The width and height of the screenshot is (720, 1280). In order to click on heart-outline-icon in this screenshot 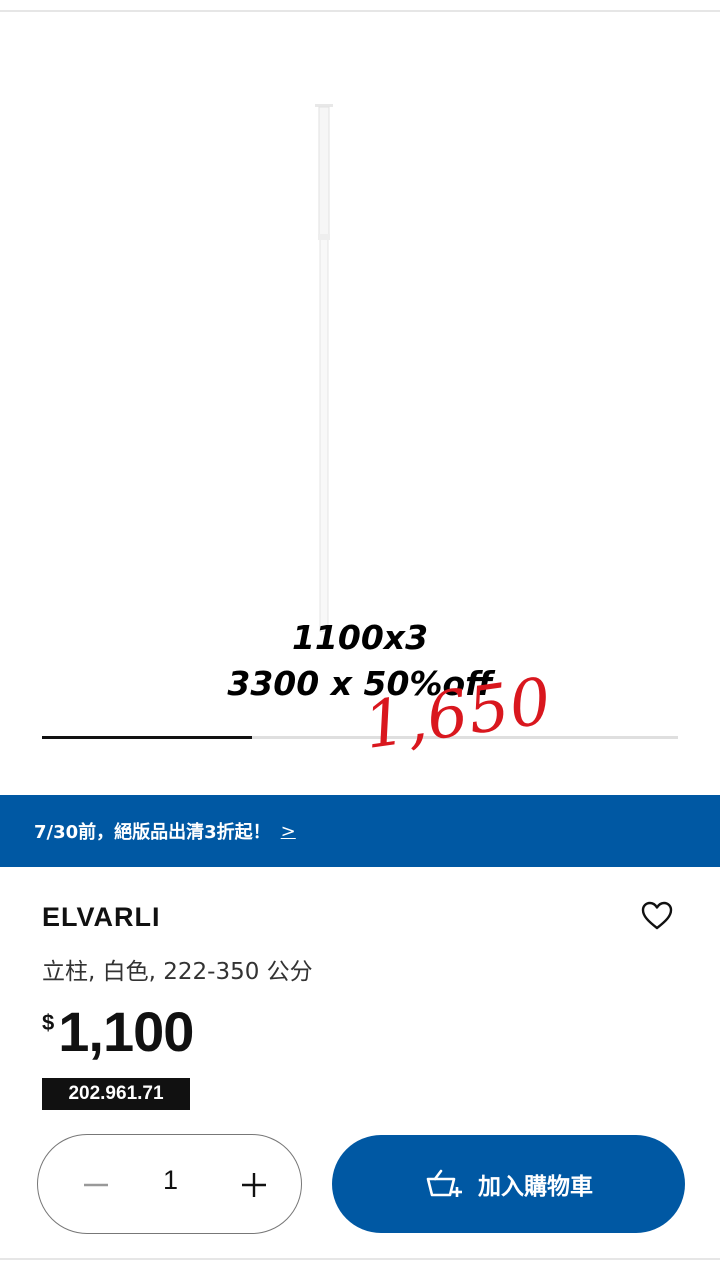, I will do `click(657, 916)`.